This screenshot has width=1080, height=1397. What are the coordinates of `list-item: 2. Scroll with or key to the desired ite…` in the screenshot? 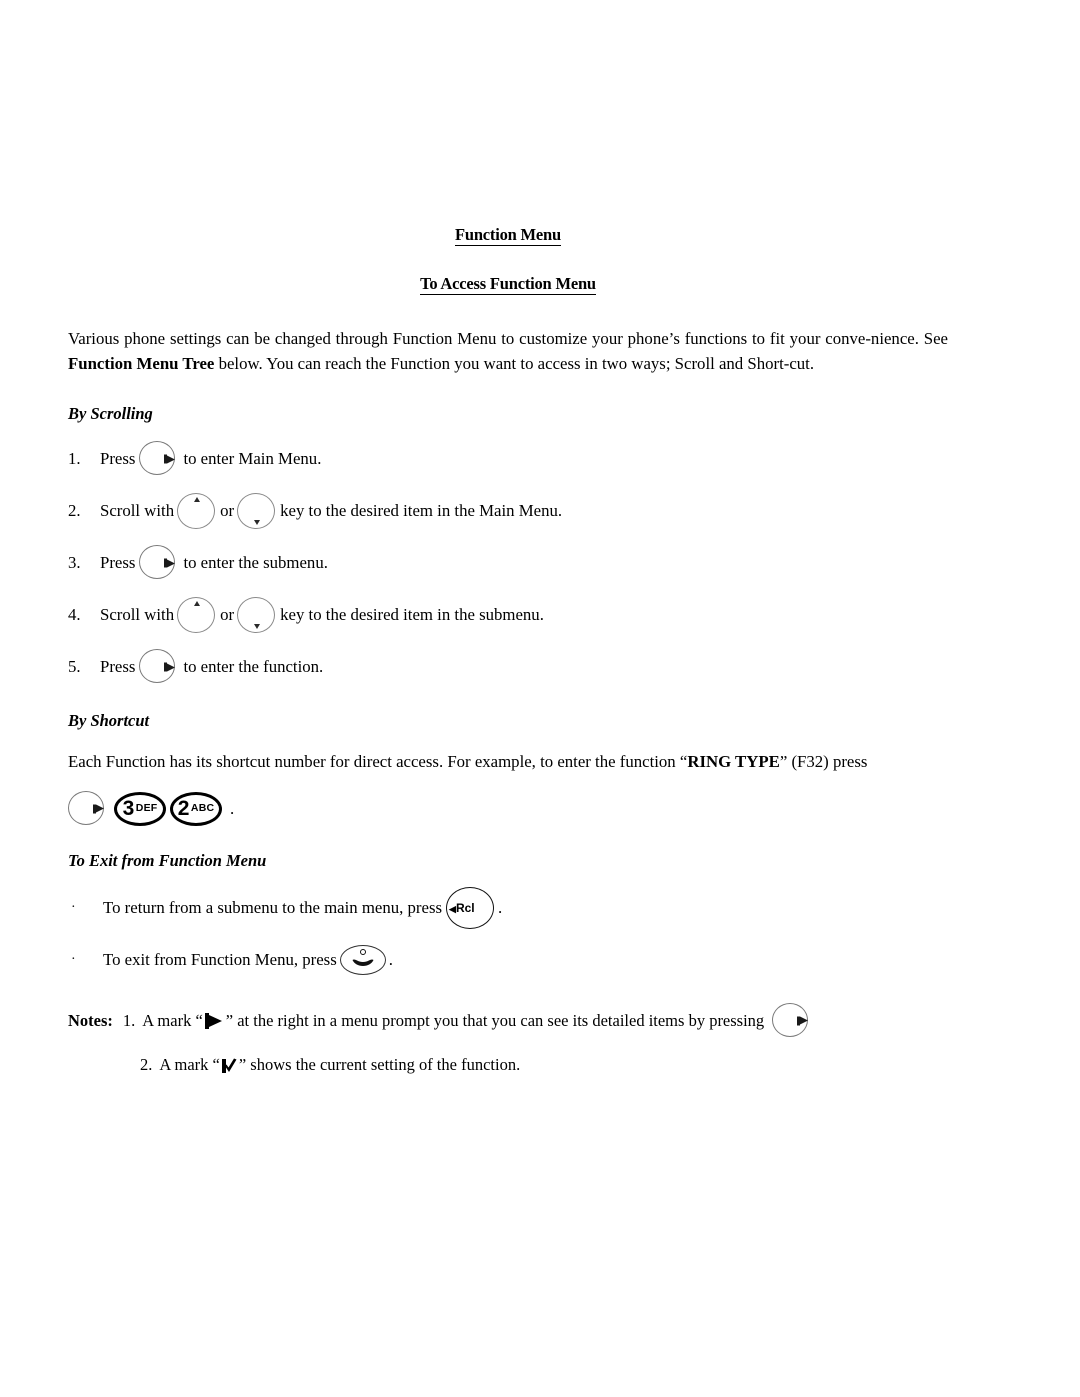 It's located at (508, 511).